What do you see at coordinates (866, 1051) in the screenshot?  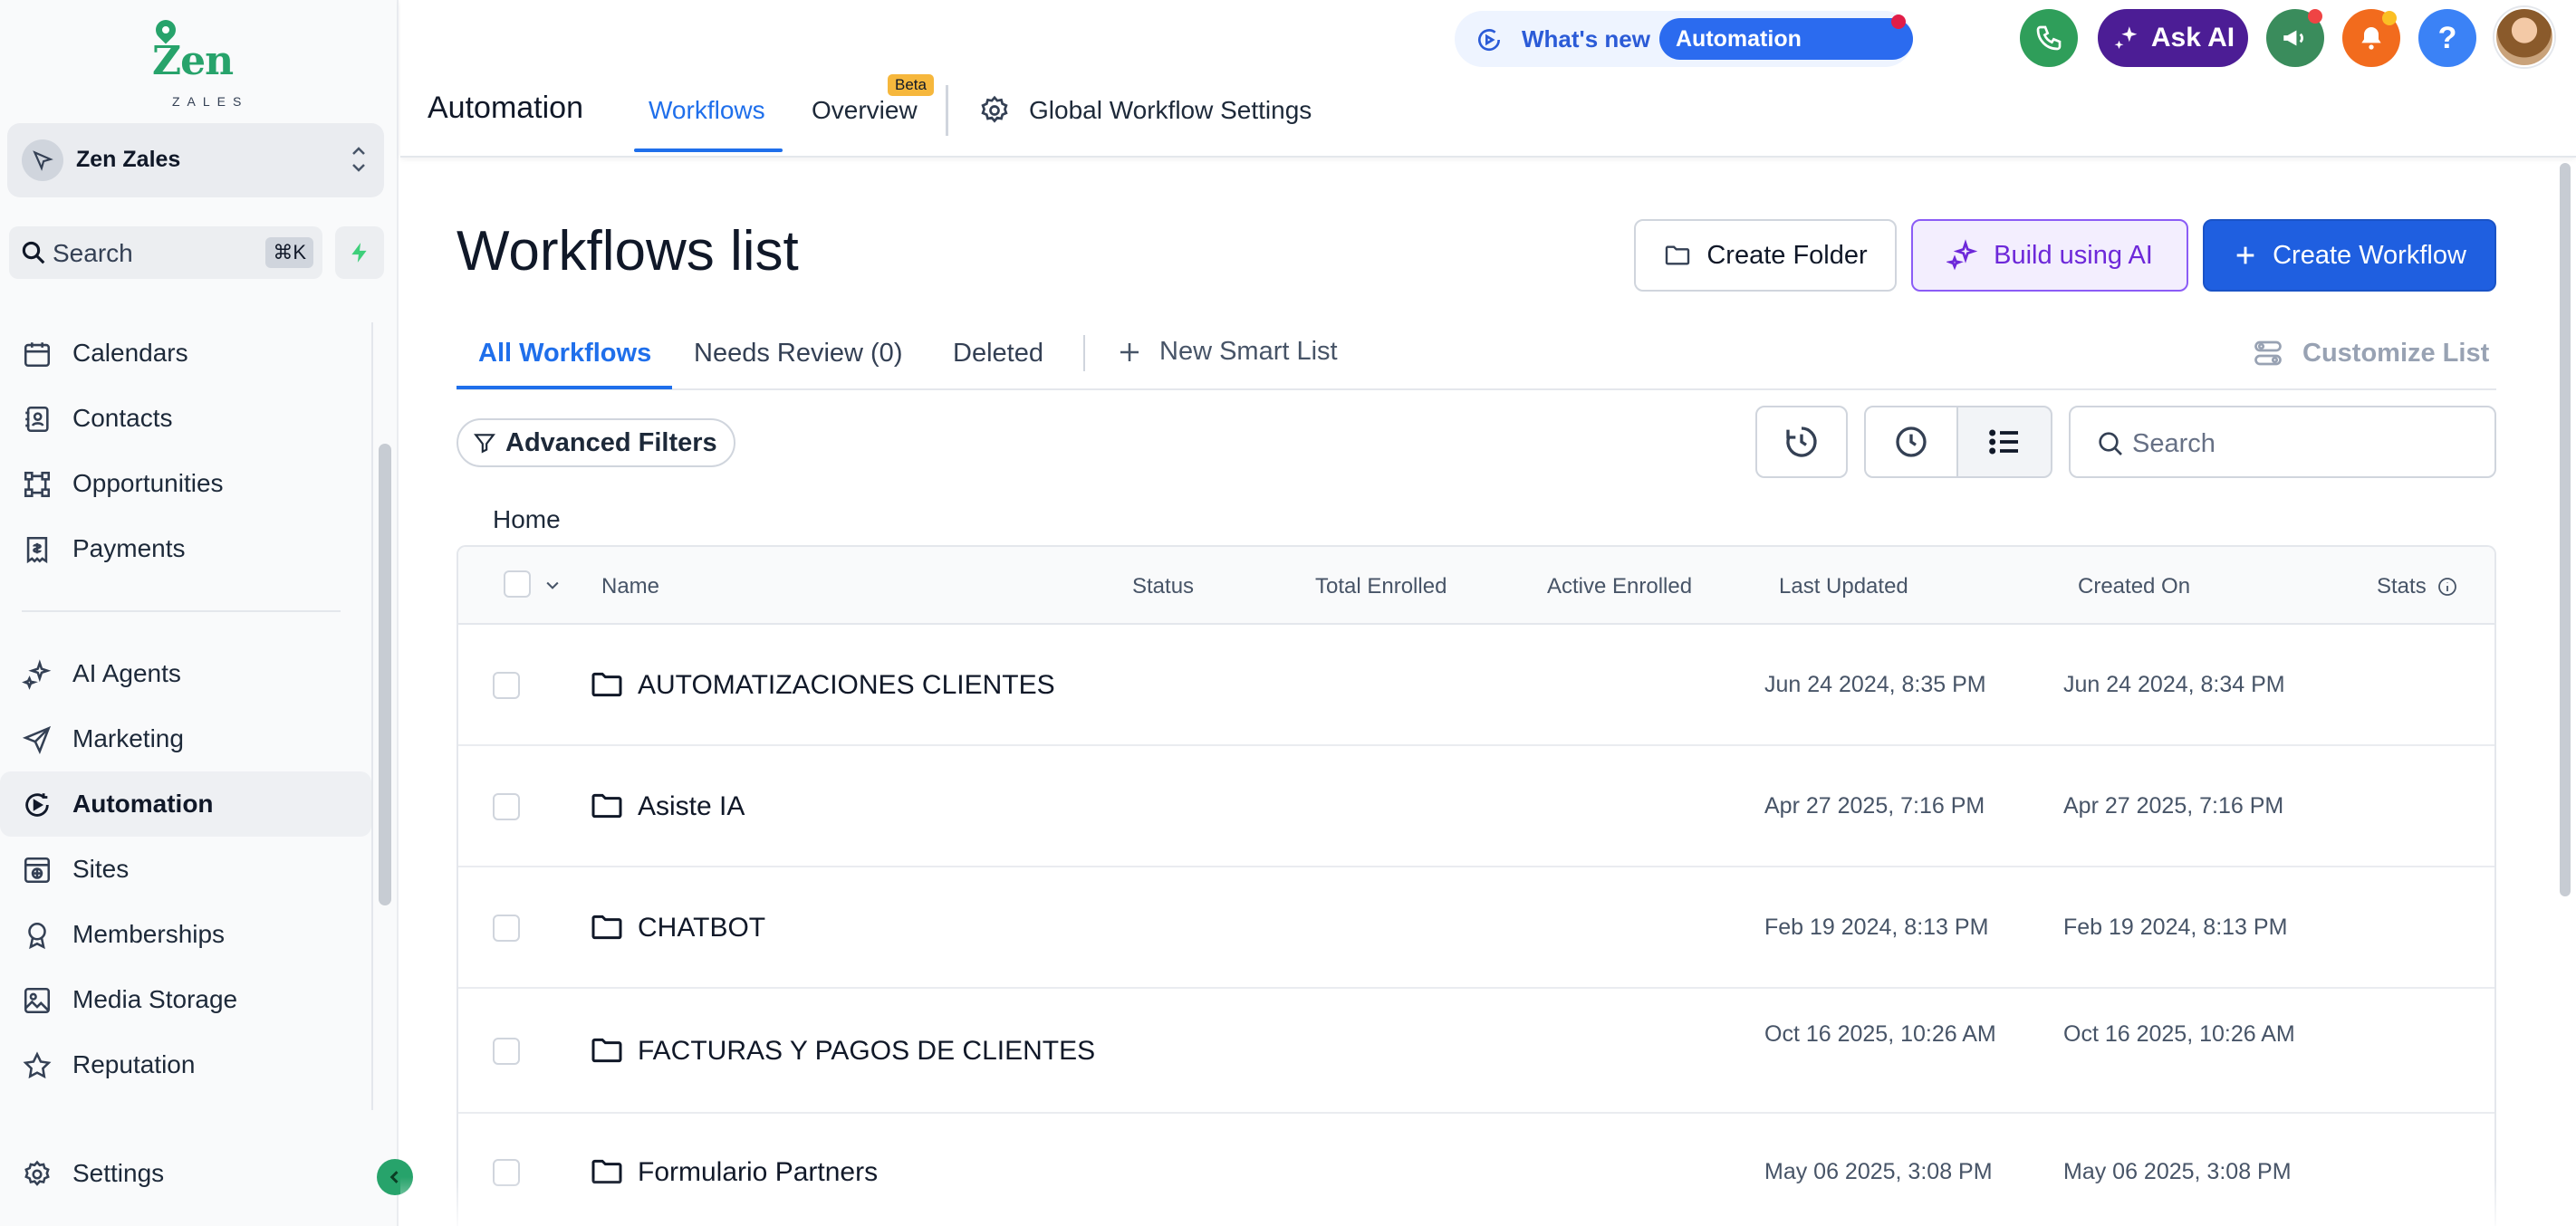 I see `workflow-name: FACTURAS Y PAGOS DE CLIENTES` at bounding box center [866, 1051].